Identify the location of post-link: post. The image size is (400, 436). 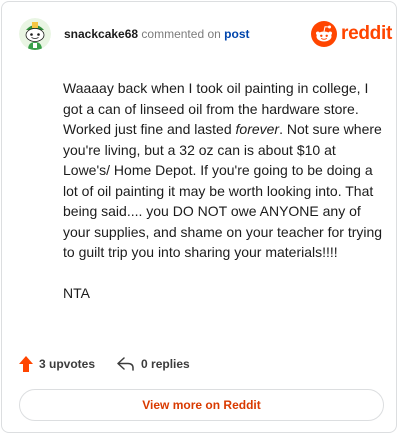
(236, 34).